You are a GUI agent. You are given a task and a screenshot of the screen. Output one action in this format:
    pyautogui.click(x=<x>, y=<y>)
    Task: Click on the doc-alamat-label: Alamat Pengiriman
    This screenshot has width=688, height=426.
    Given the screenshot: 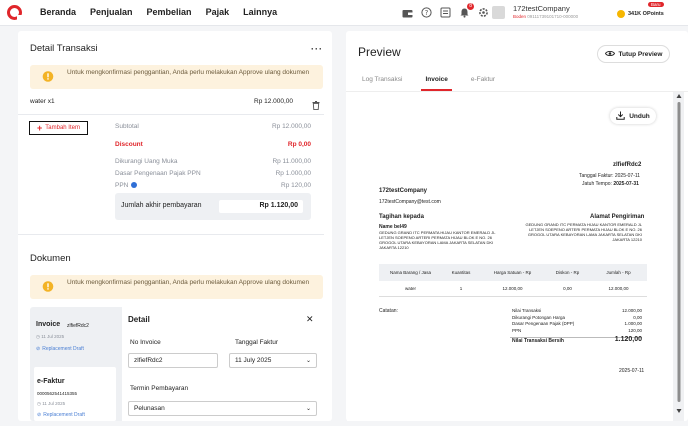 What is the action you would take?
    pyautogui.click(x=617, y=217)
    